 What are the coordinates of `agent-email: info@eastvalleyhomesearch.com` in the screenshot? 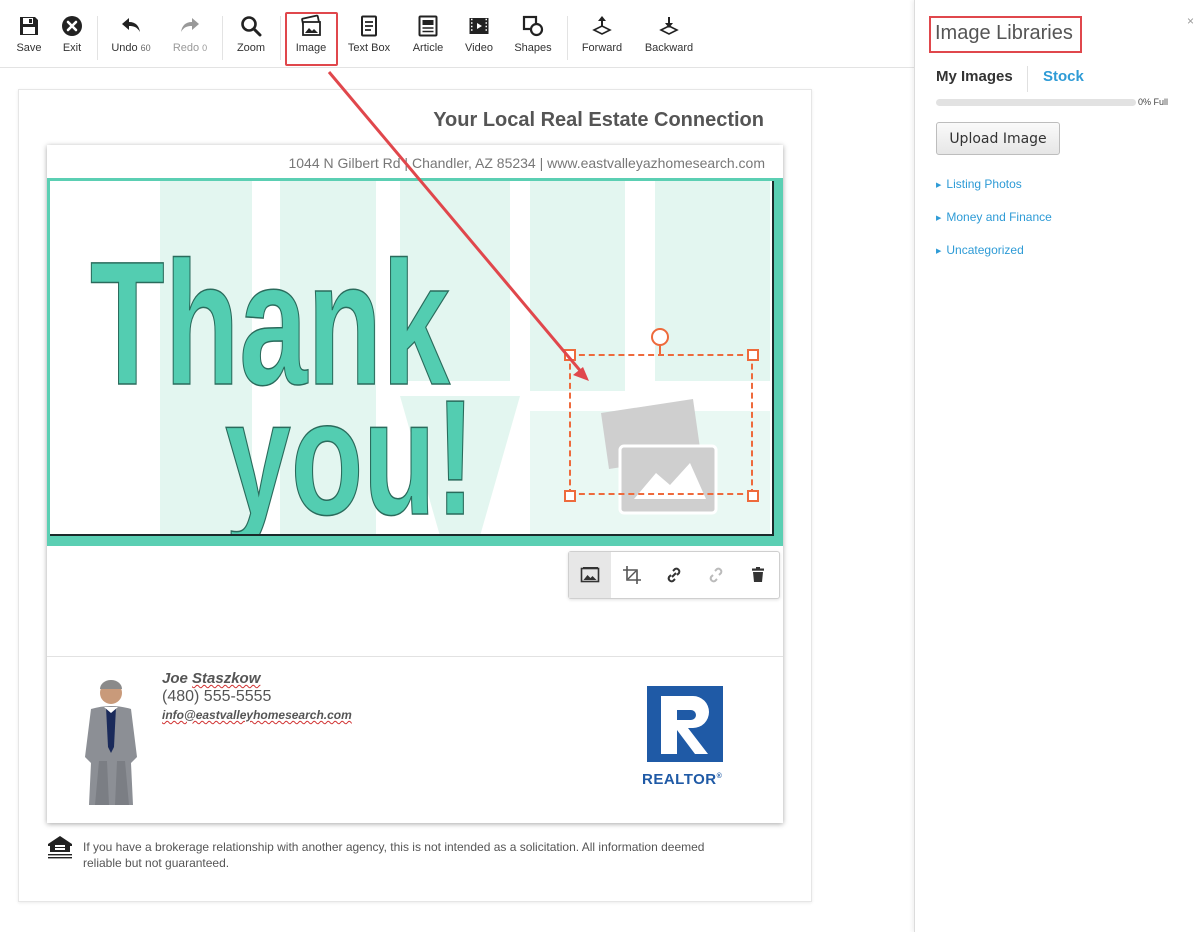 It's located at (257, 715).